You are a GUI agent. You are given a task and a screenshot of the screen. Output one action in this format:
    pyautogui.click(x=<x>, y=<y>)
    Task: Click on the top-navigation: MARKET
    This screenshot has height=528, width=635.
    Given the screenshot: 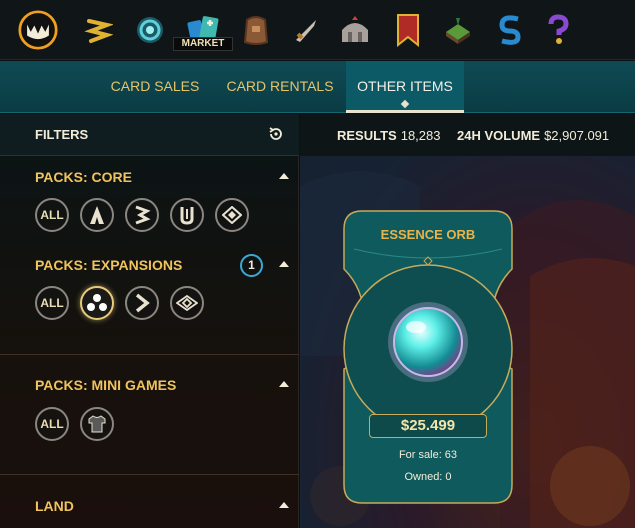 What is the action you would take?
    pyautogui.click(x=317, y=30)
    